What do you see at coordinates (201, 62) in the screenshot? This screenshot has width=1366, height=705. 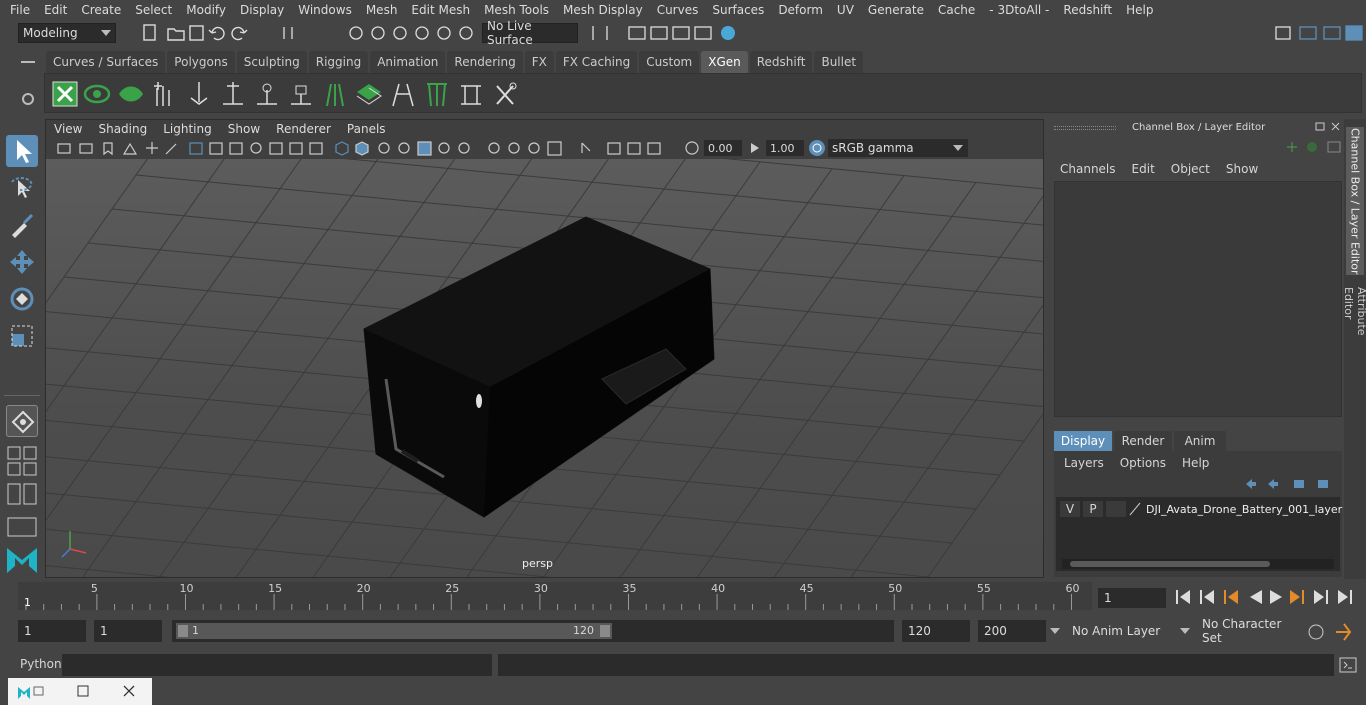 I see `tab-polygons: Polygons` at bounding box center [201, 62].